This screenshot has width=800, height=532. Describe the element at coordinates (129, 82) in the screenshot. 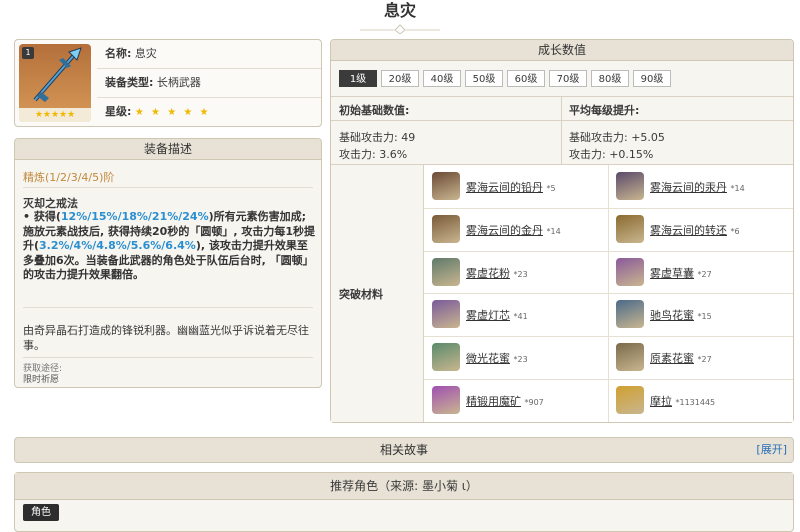

I see `type-label: 装备类型:` at that location.